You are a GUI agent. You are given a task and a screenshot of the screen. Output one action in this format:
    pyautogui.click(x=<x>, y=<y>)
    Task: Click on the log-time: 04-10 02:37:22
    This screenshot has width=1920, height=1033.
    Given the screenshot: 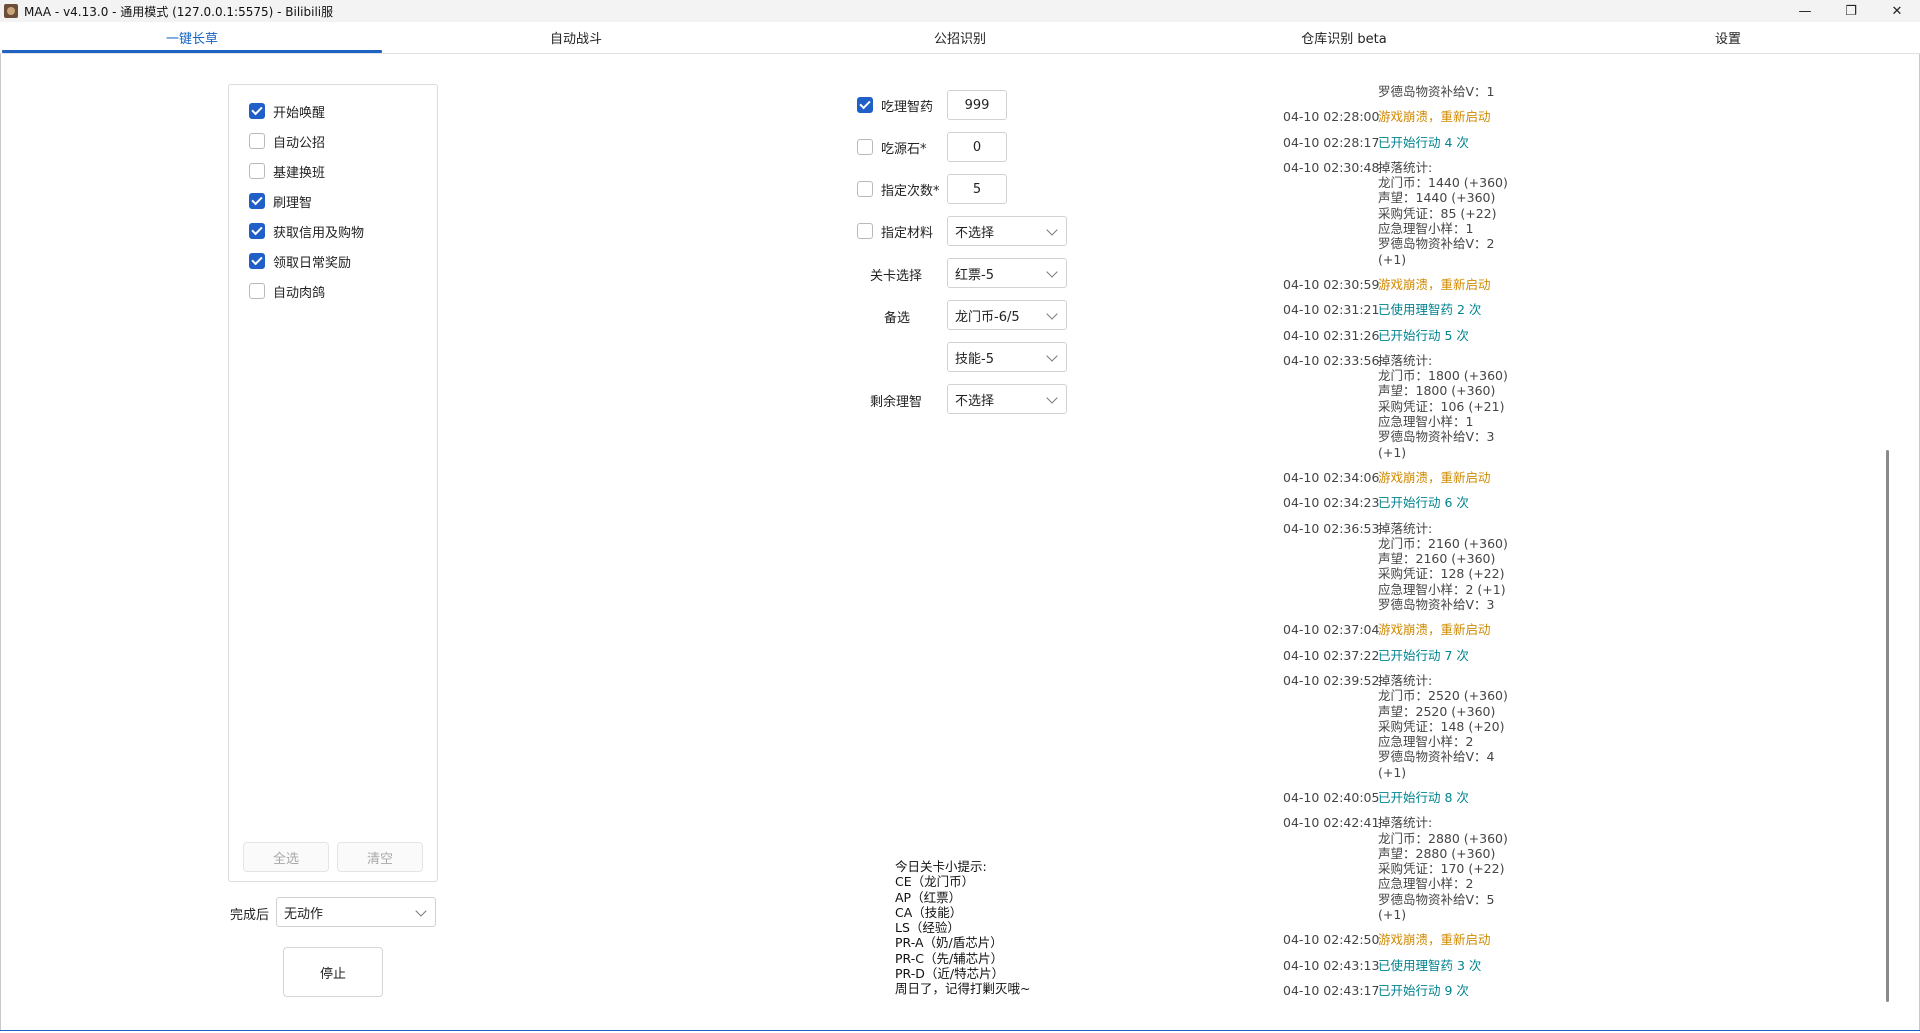 What is the action you would take?
    pyautogui.click(x=1331, y=655)
    